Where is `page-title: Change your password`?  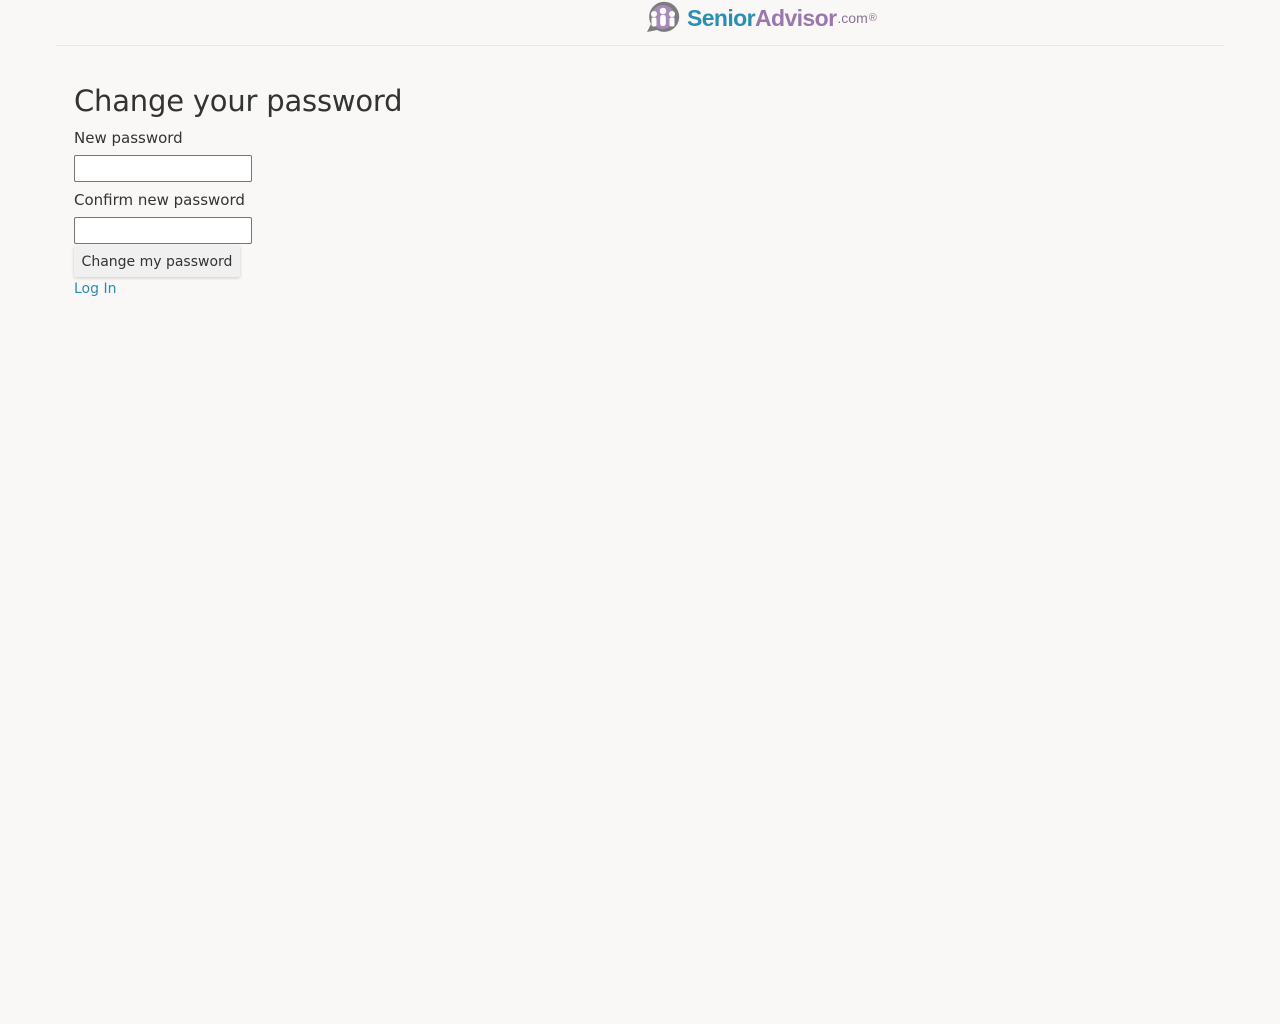
page-title: Change your password is located at coordinates (238, 101).